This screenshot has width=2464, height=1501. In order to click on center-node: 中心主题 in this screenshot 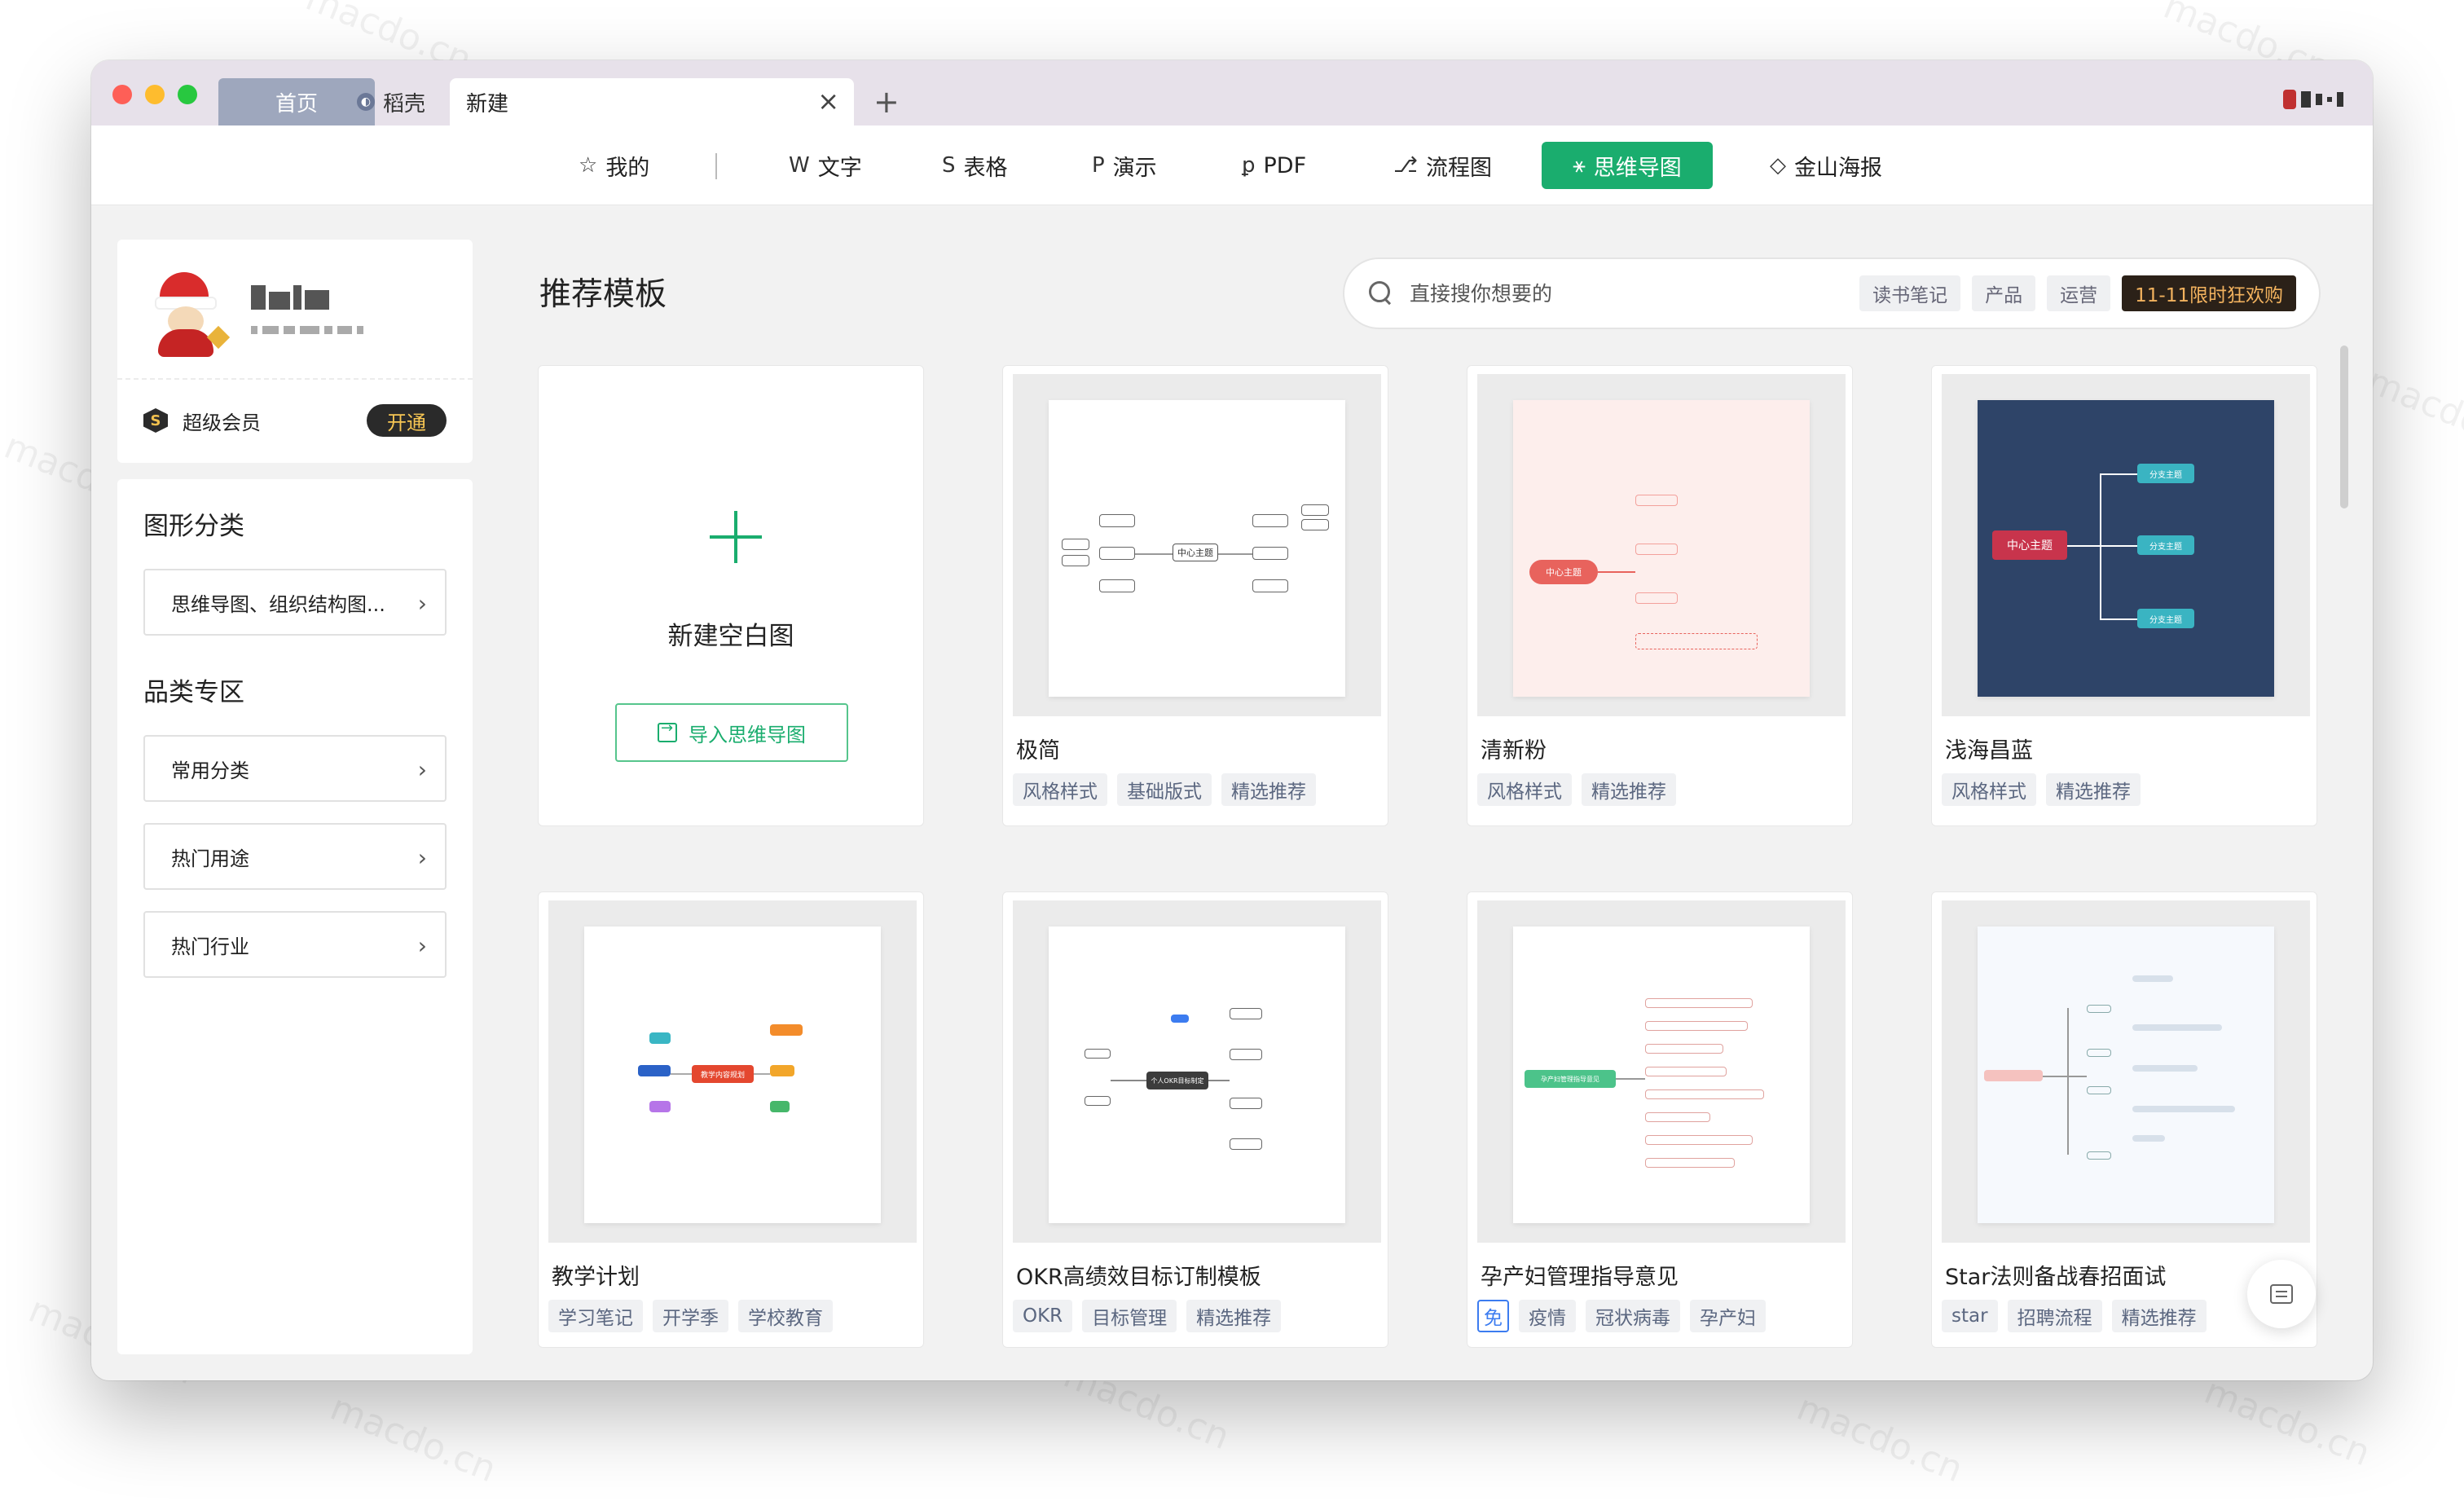, I will do `click(2029, 545)`.